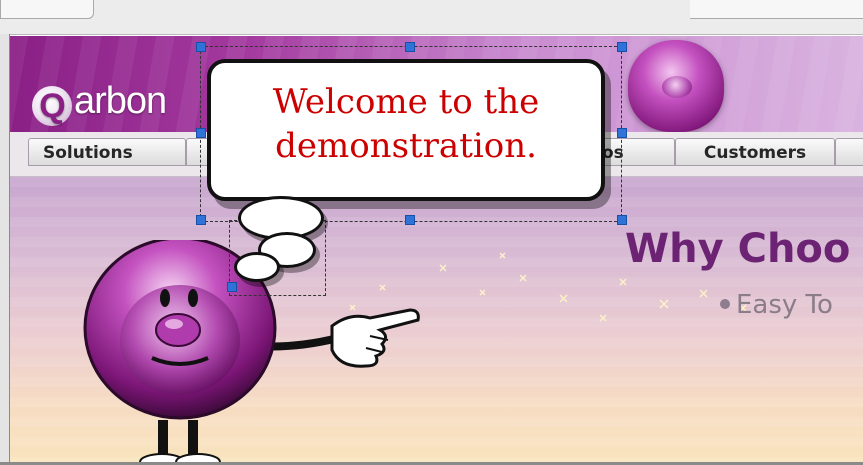  Describe the element at coordinates (410, 47) in the screenshot. I see `resize-handle-top-center` at that location.